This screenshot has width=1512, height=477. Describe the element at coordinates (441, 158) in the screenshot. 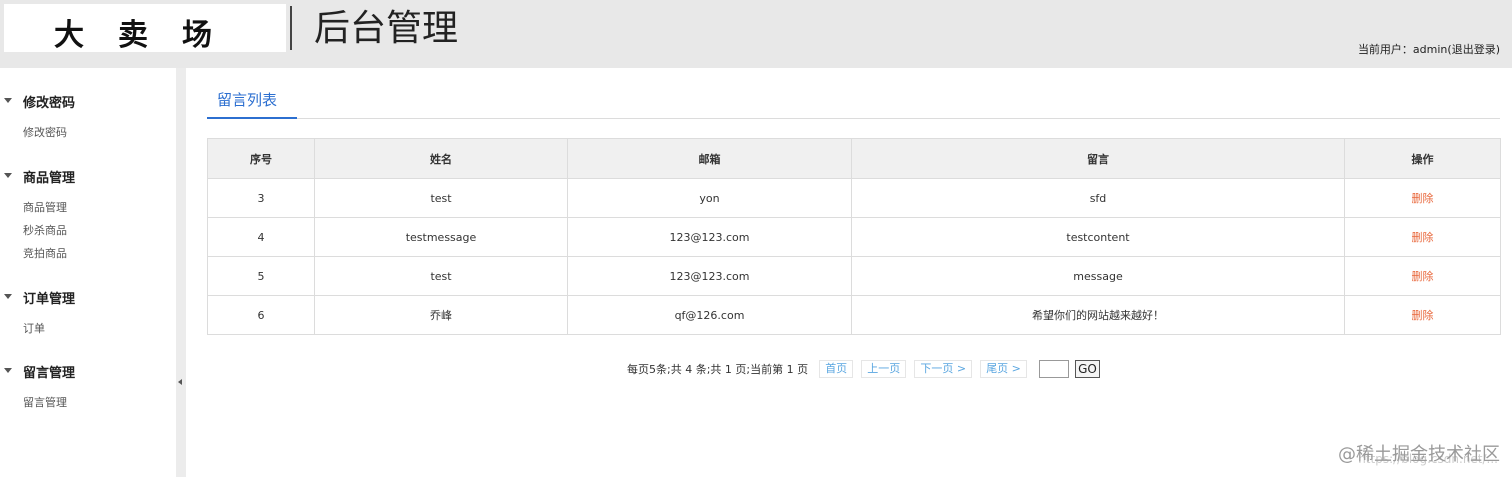

I see `column-header-name: 姓名` at that location.